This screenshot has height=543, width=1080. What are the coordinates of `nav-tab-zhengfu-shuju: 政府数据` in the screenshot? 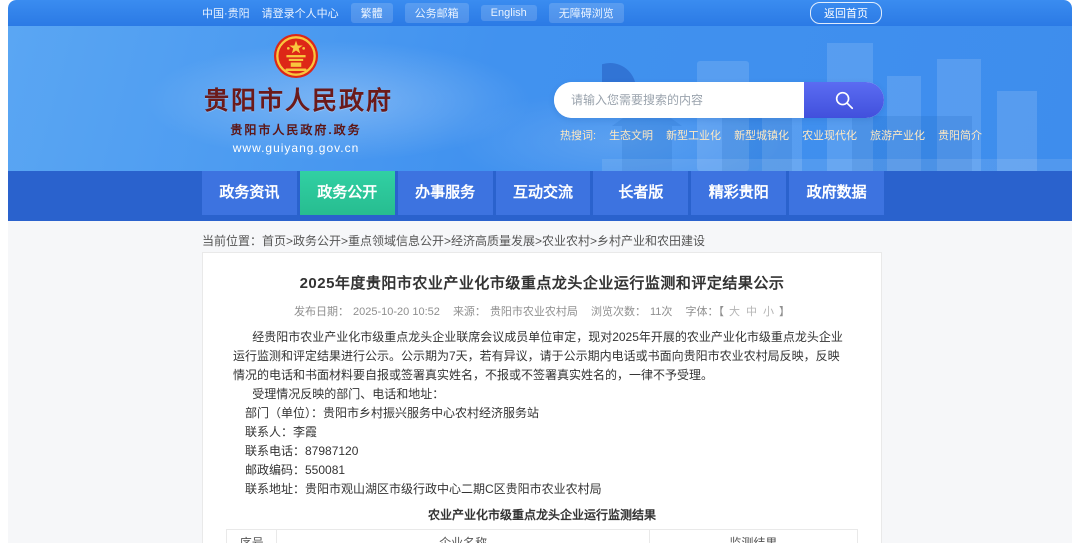 It's located at (837, 193).